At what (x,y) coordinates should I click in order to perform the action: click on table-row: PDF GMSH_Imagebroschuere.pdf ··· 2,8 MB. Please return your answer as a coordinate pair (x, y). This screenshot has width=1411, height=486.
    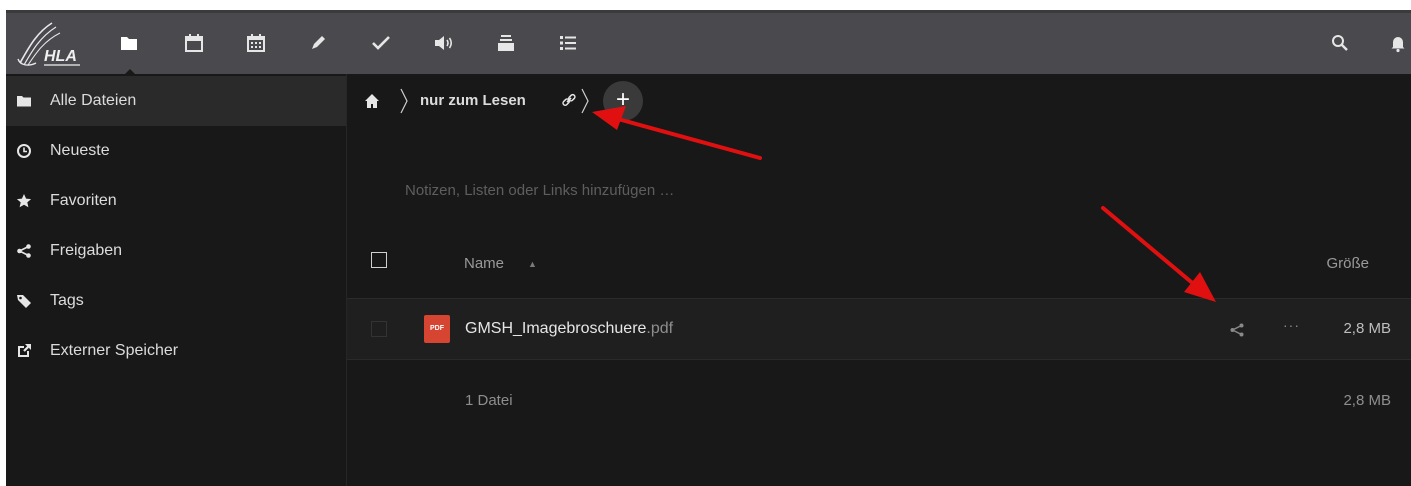
    Looking at the image, I should click on (879, 329).